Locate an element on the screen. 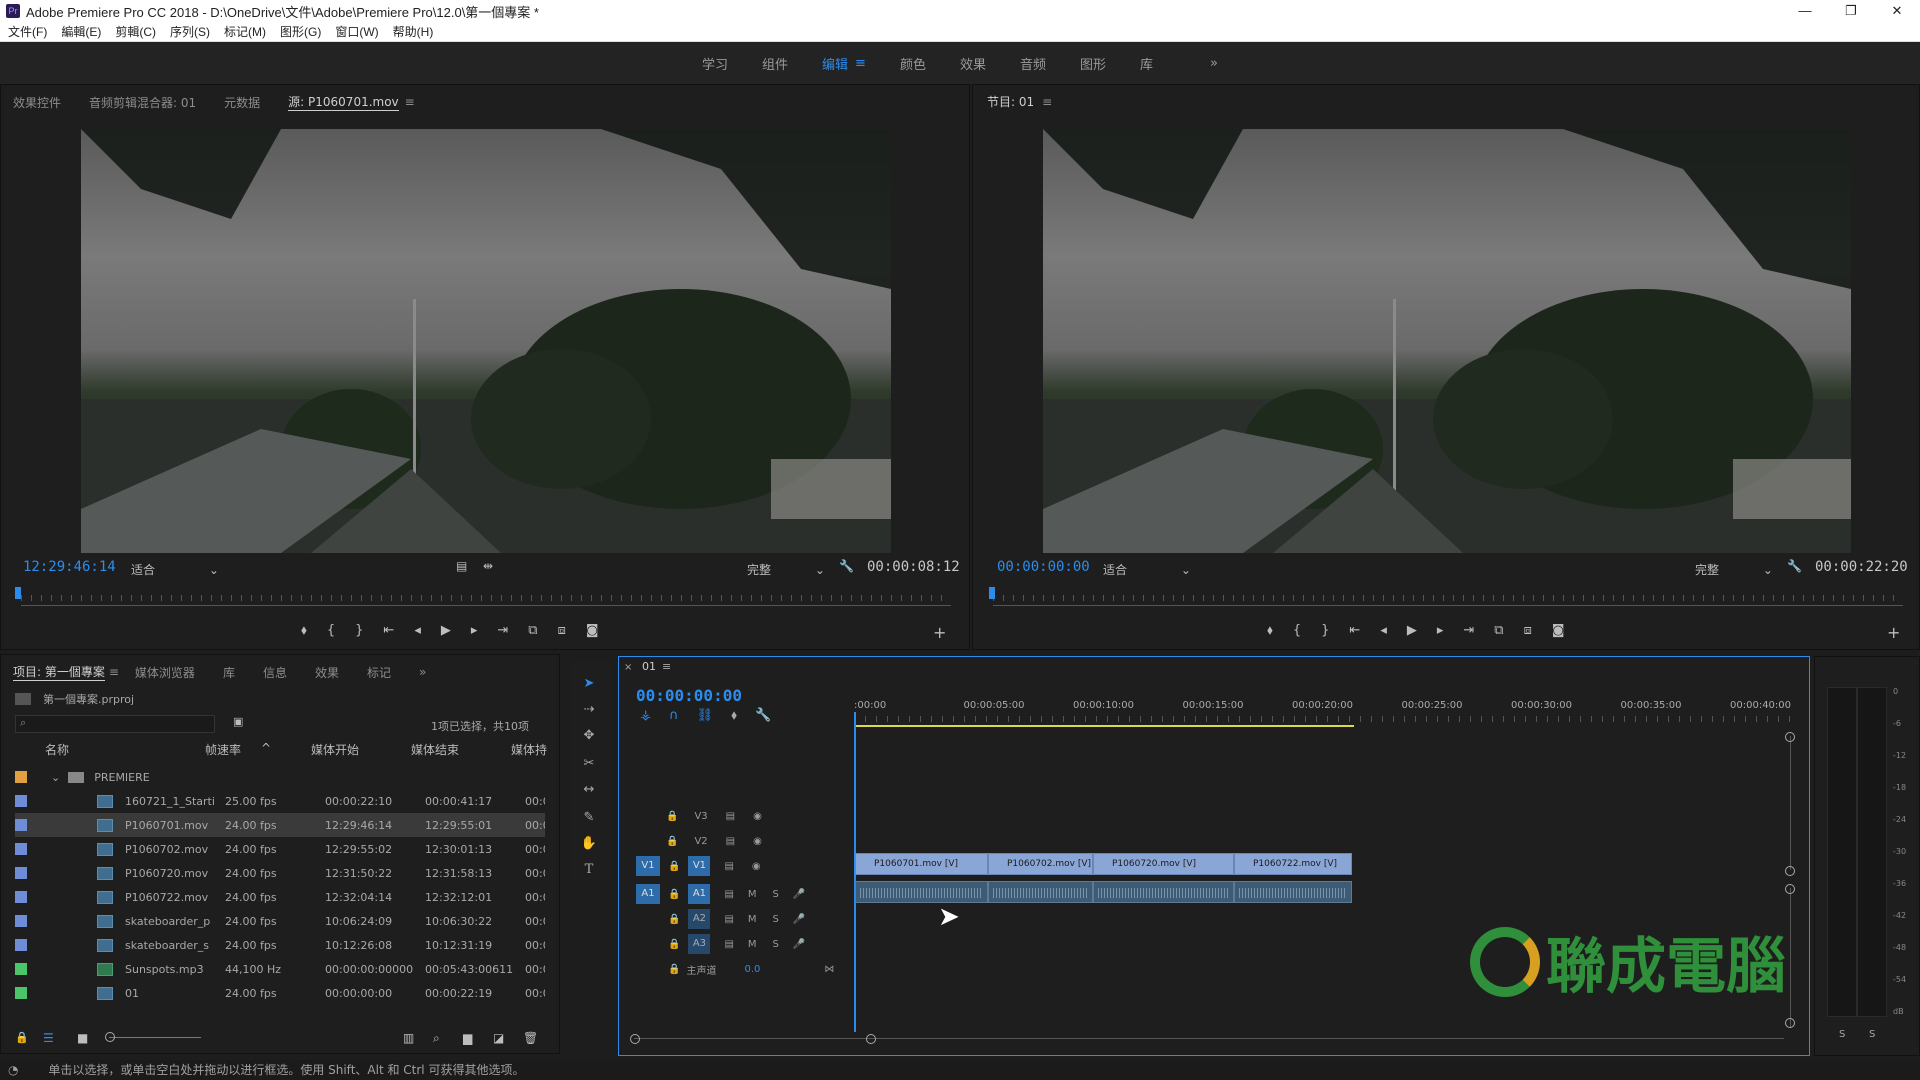  program-mark-out-icon: } is located at coordinates (1325, 630).